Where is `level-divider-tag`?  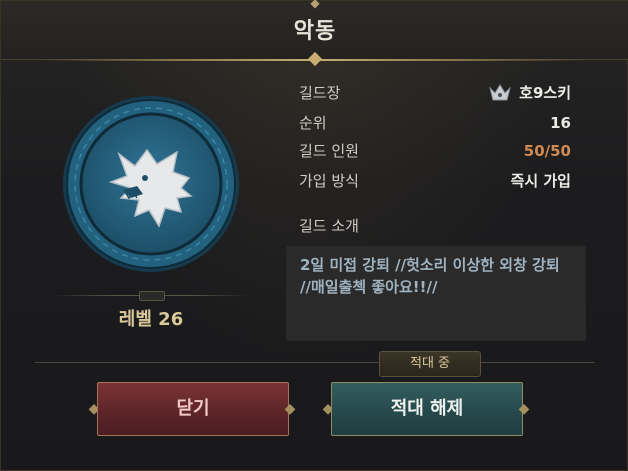
level-divider-tag is located at coordinates (152, 296).